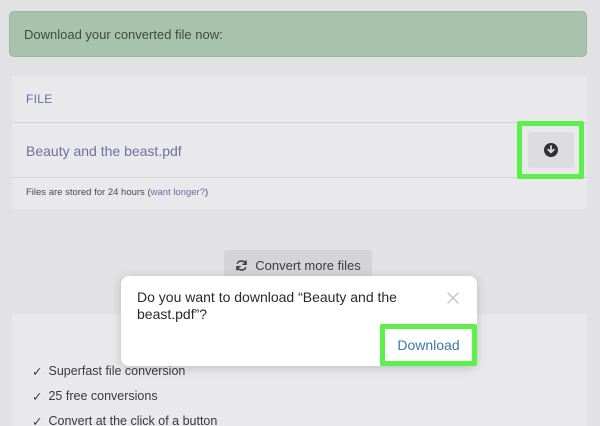 The width and height of the screenshot is (600, 426). What do you see at coordinates (242, 265) in the screenshot?
I see `refresh-icon` at bounding box center [242, 265].